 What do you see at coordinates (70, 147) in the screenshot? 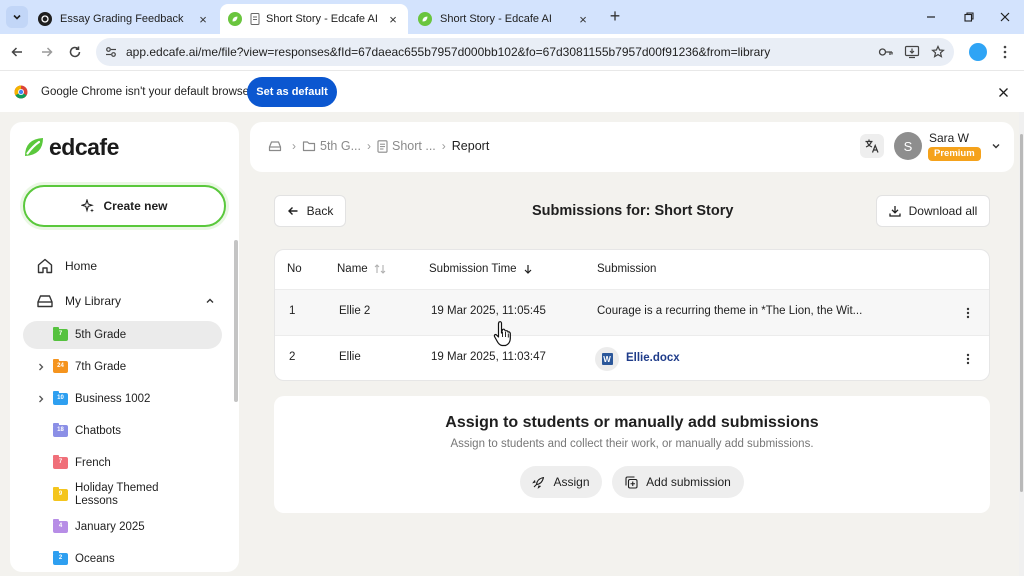
I see `edcafe-logo: edcafe` at bounding box center [70, 147].